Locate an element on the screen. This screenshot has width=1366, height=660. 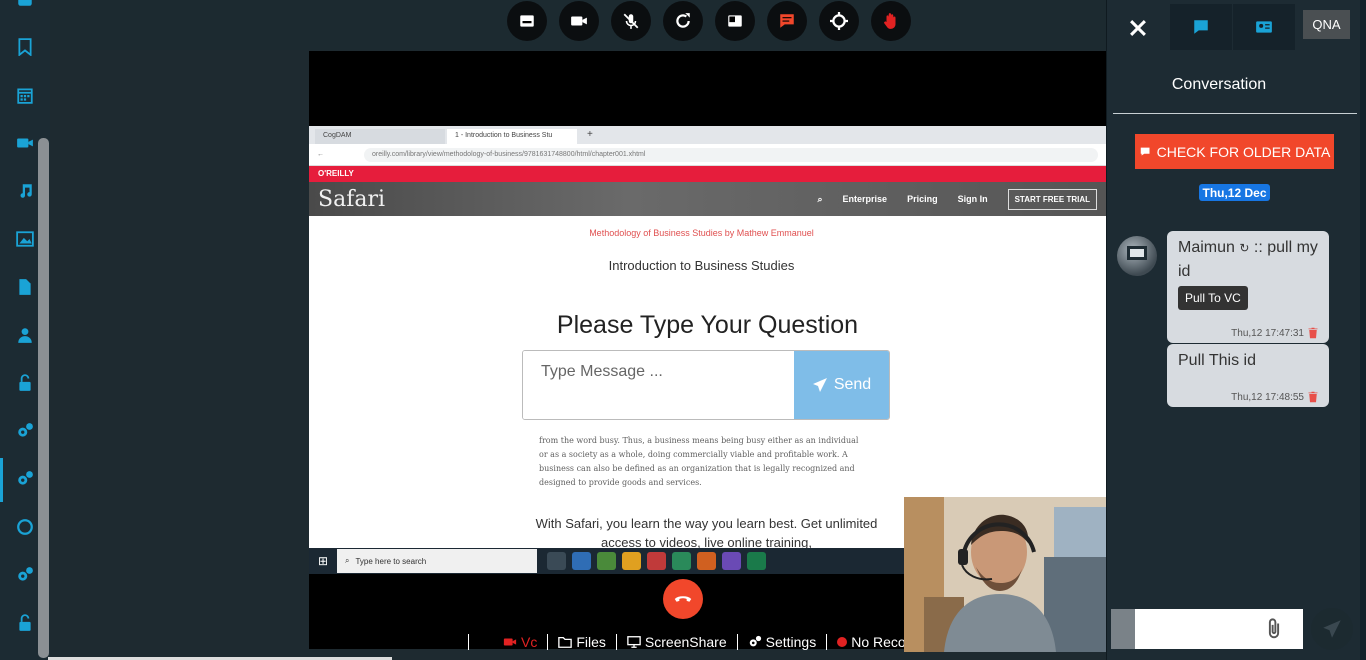
file-icon is located at coordinates (25, 287).